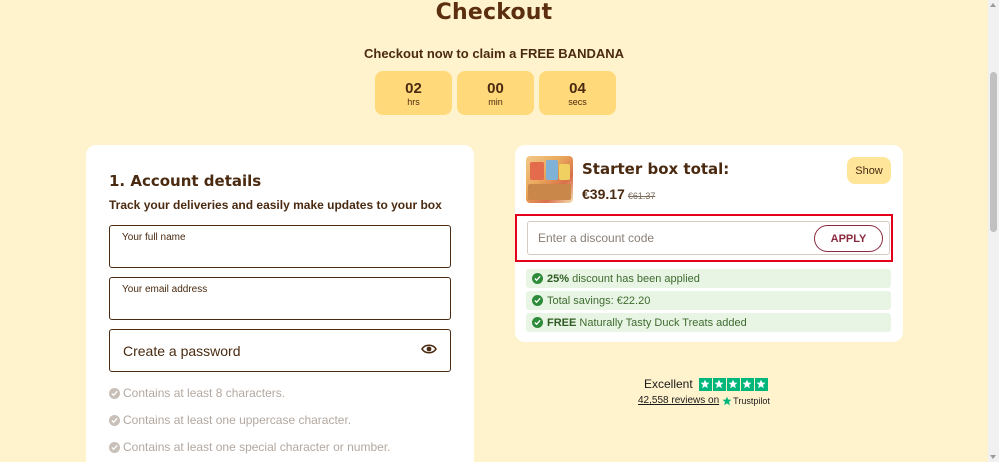 This screenshot has width=999, height=462. What do you see at coordinates (993, 457) in the screenshot?
I see `scroll-down-icon` at bounding box center [993, 457].